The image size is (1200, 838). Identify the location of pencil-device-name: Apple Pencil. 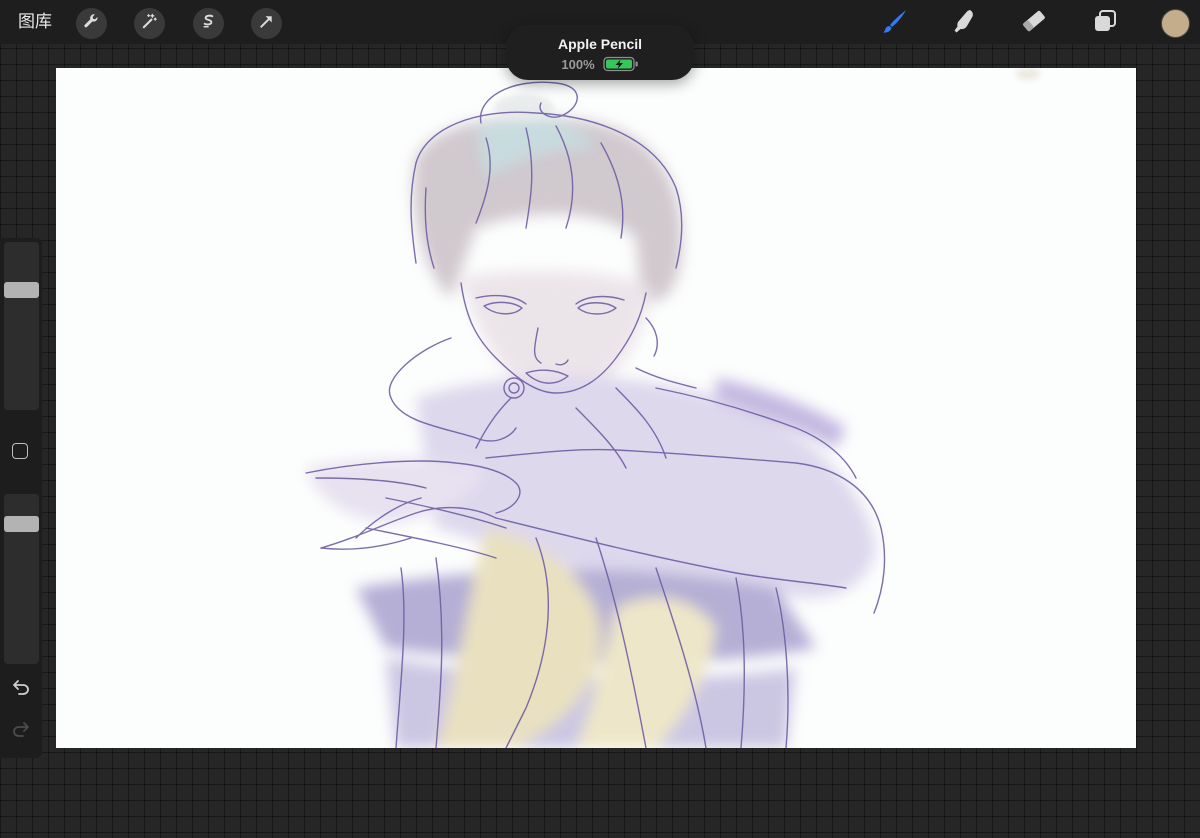
(600, 44).